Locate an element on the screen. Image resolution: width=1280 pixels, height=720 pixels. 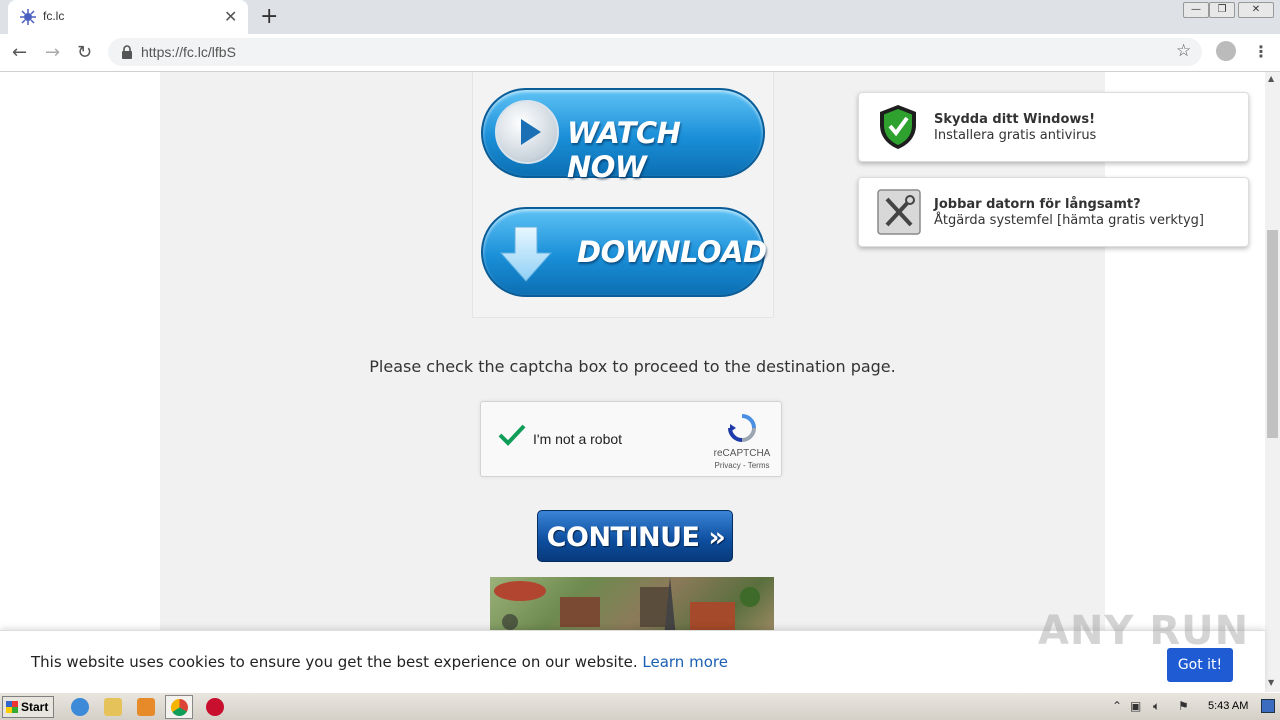
recaptcha-logo-icon is located at coordinates (742, 428).